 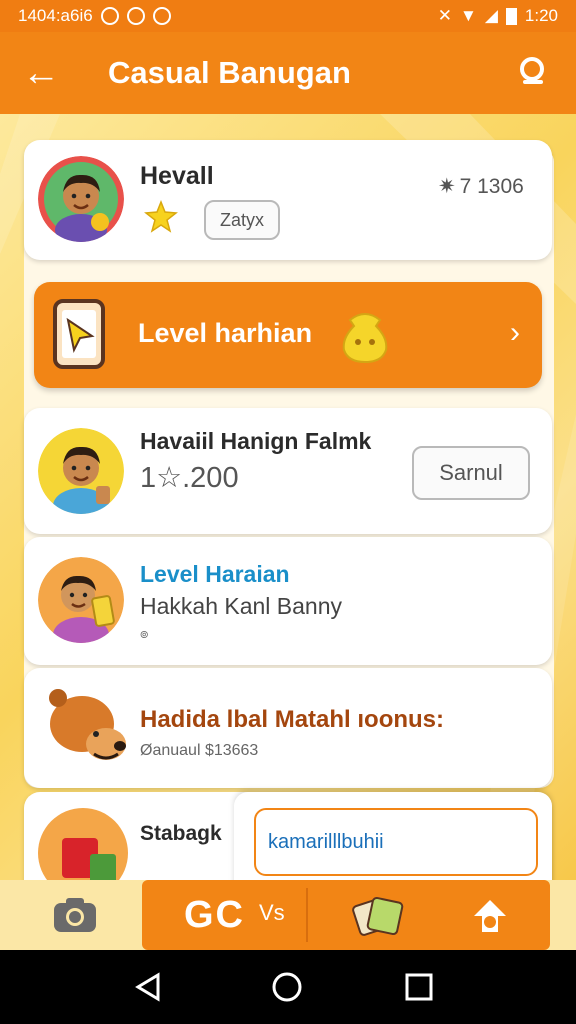 What do you see at coordinates (288, 16) in the screenshot?
I see `status-bar: 1404:a6i6 ✕ ▼ ◢ 1:20` at bounding box center [288, 16].